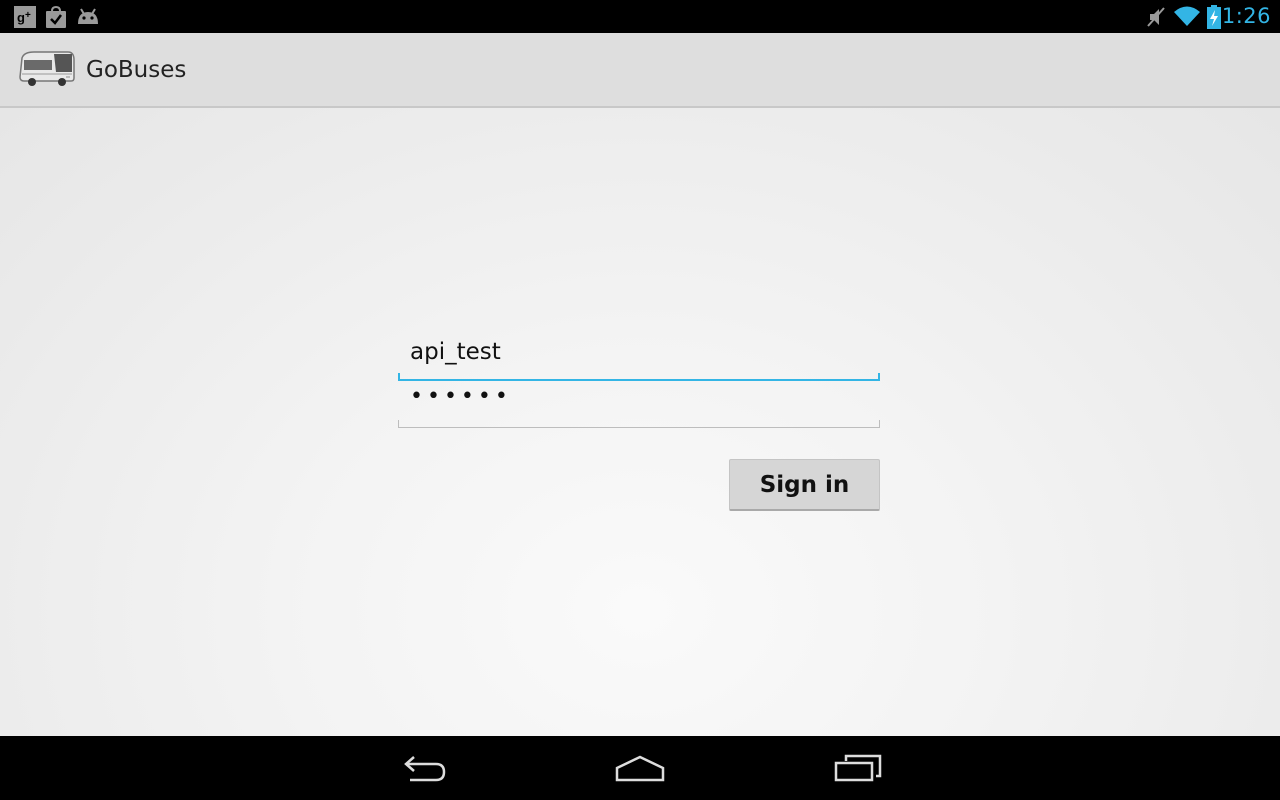 This screenshot has height=800, width=1280. Describe the element at coordinates (639, 404) in the screenshot. I see `password-field: ••••••` at that location.